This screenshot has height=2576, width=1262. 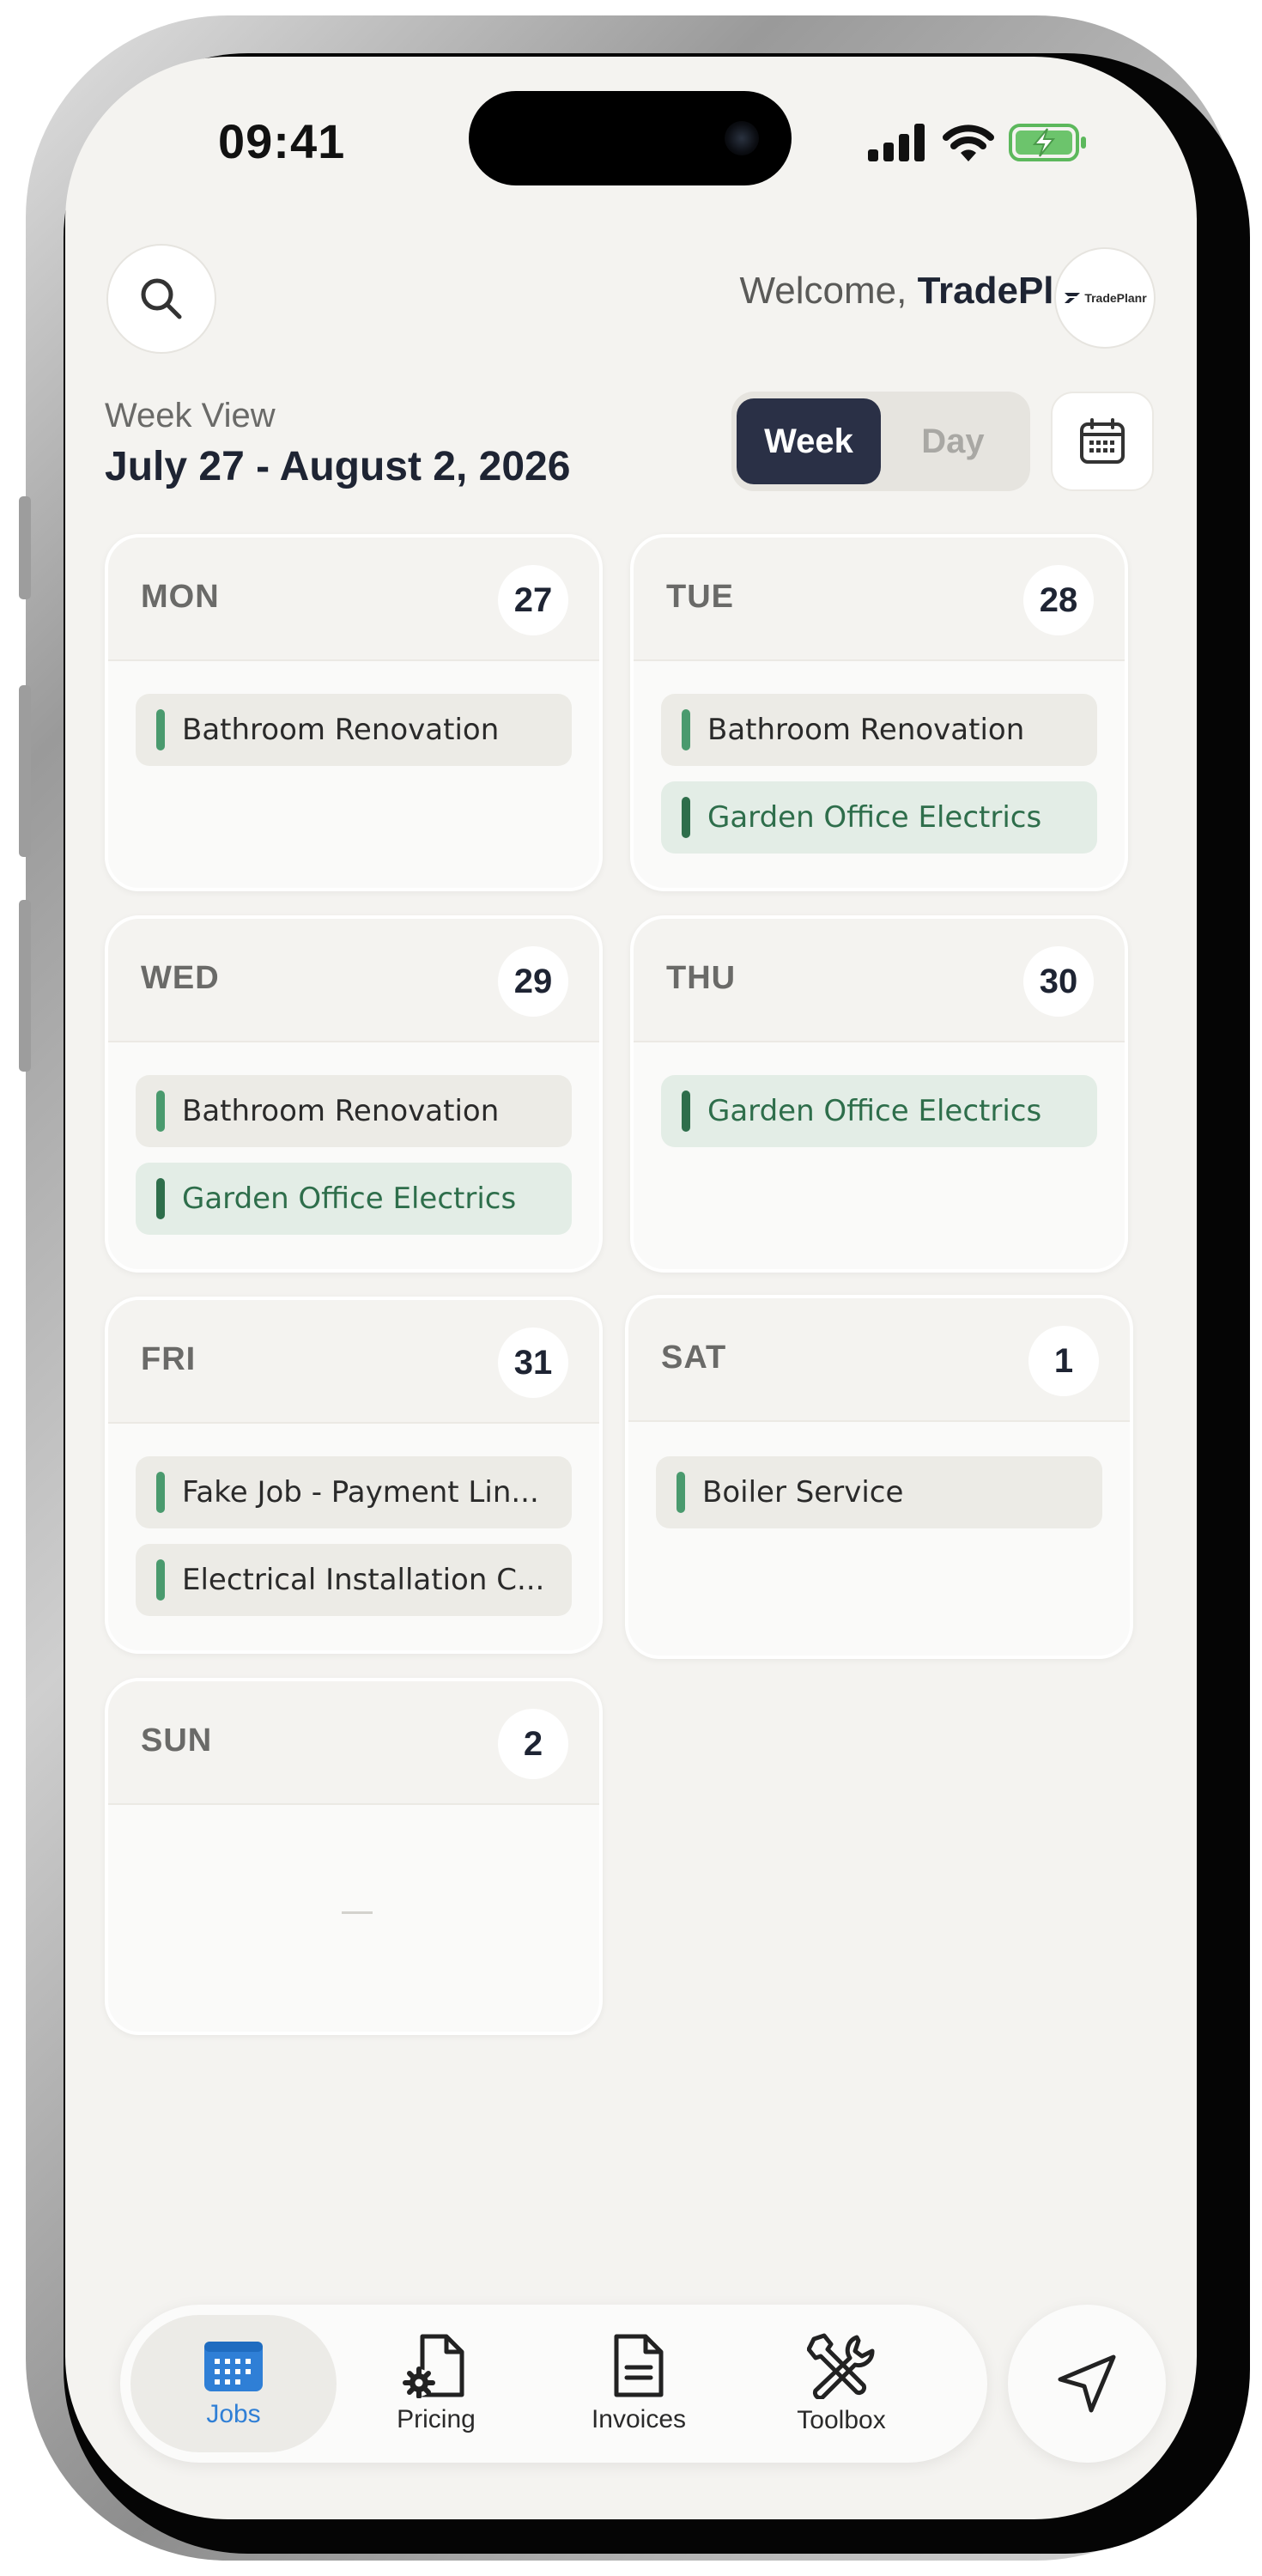 I want to click on day-name: THU, so click(x=701, y=978).